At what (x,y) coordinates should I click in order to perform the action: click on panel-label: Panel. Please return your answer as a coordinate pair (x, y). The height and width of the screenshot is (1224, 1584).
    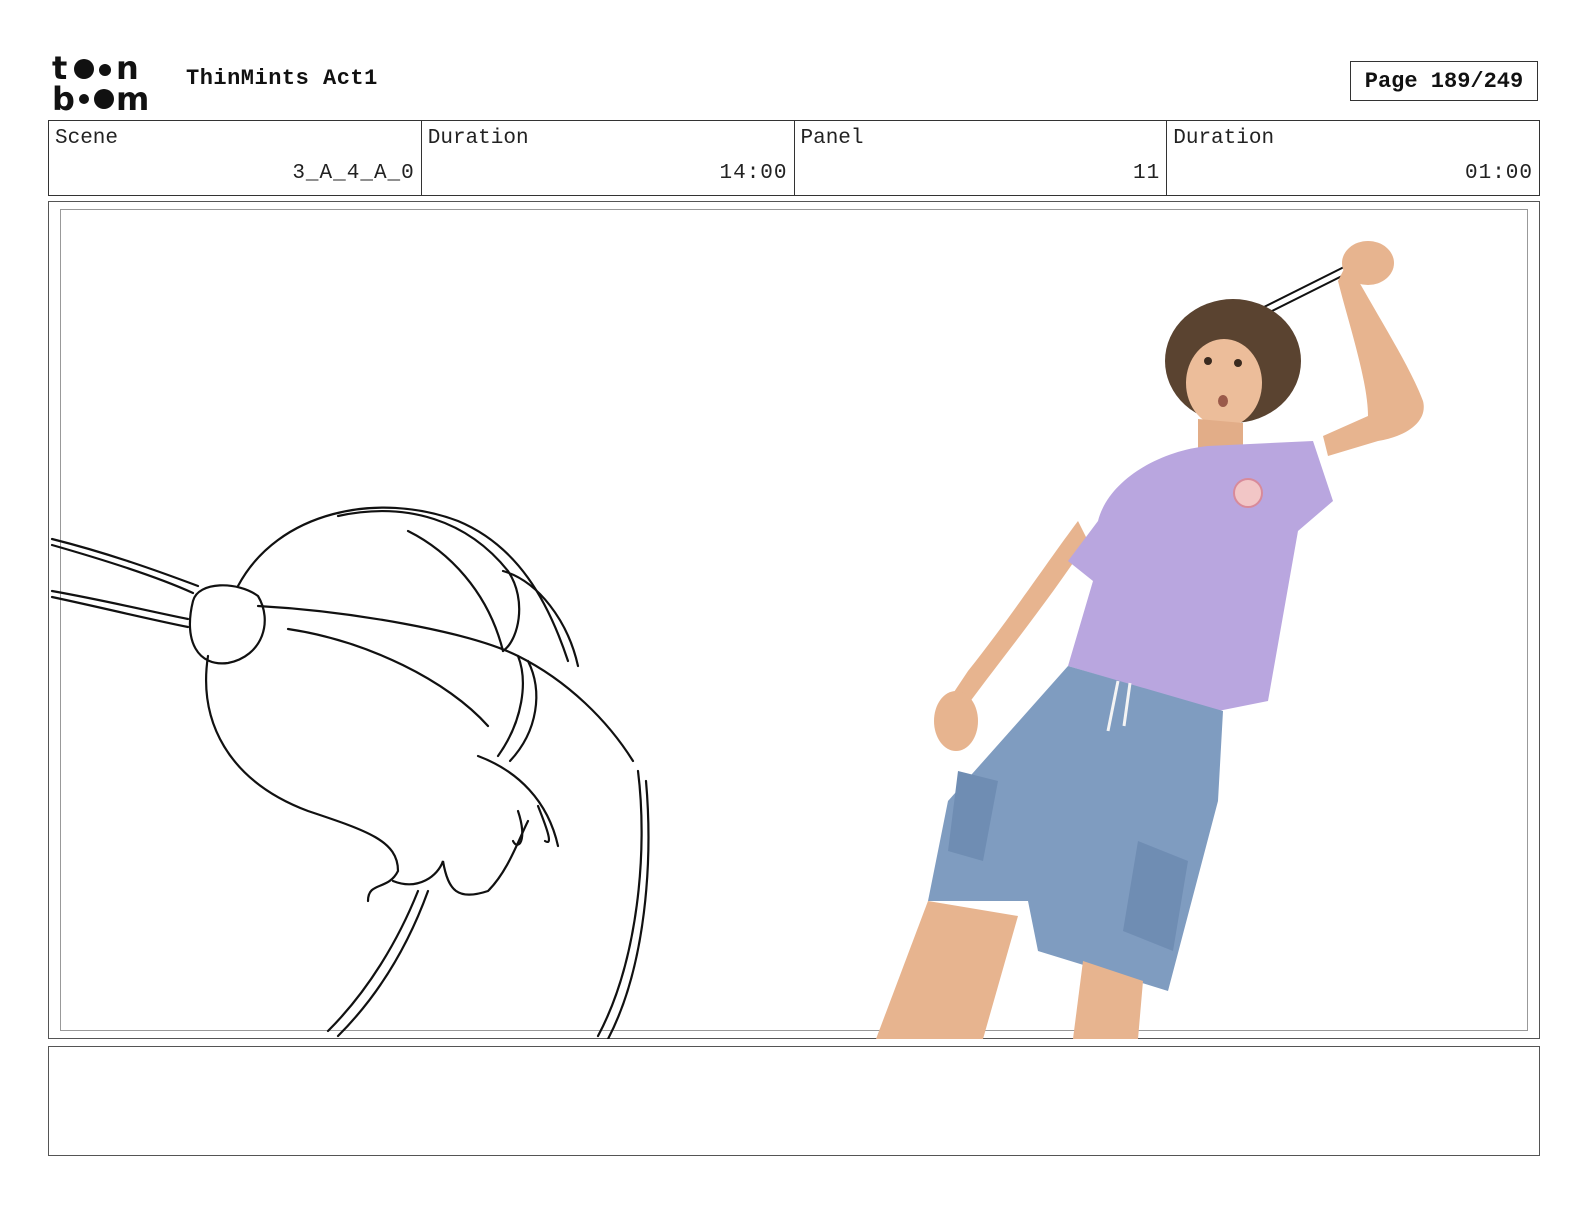
    Looking at the image, I should click on (832, 138).